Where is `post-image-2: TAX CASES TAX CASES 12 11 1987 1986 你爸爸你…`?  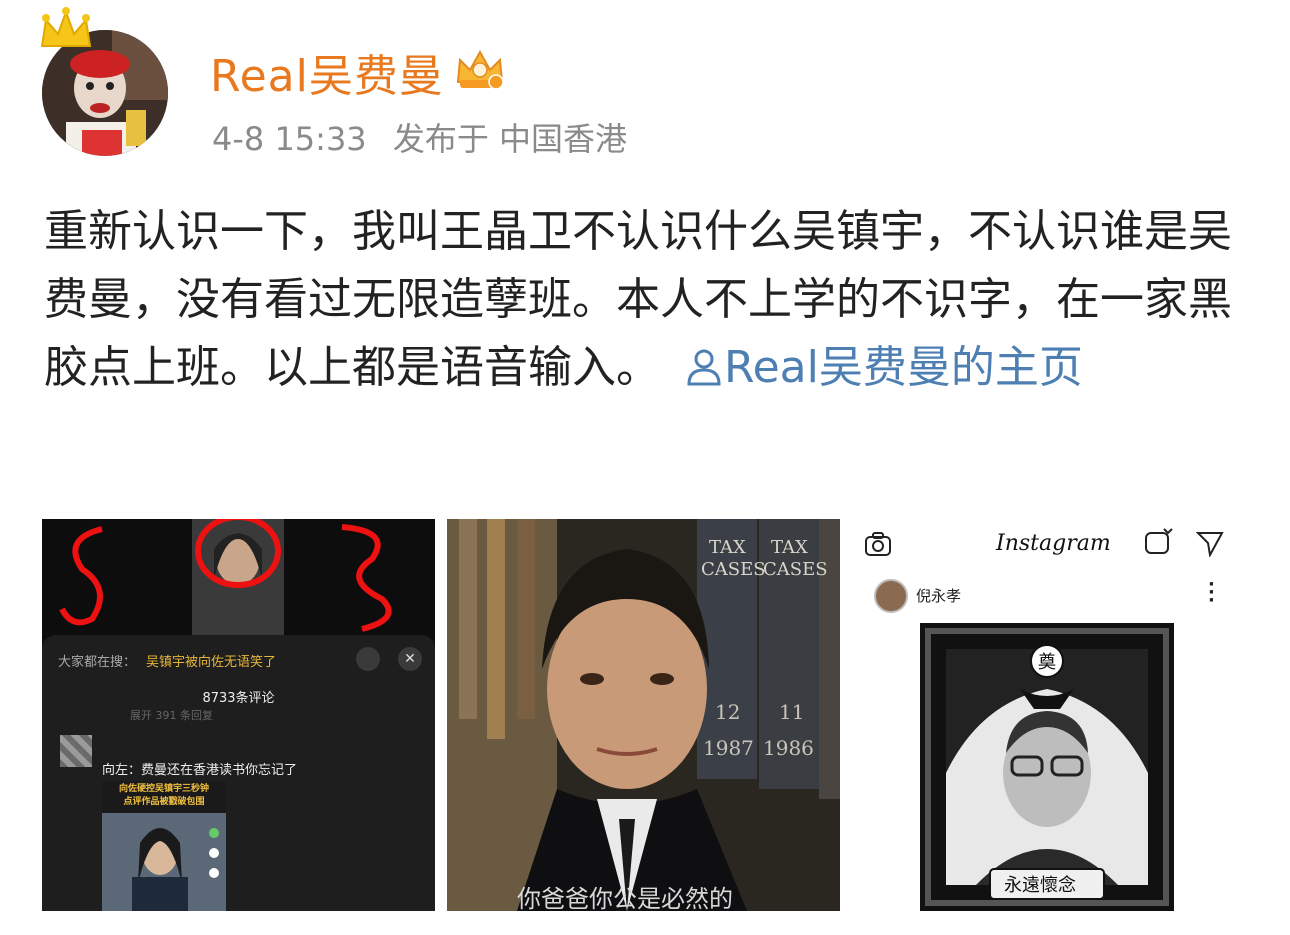
post-image-2: TAX CASES TAX CASES 12 11 1987 1986 你爸爸你… is located at coordinates (643, 715).